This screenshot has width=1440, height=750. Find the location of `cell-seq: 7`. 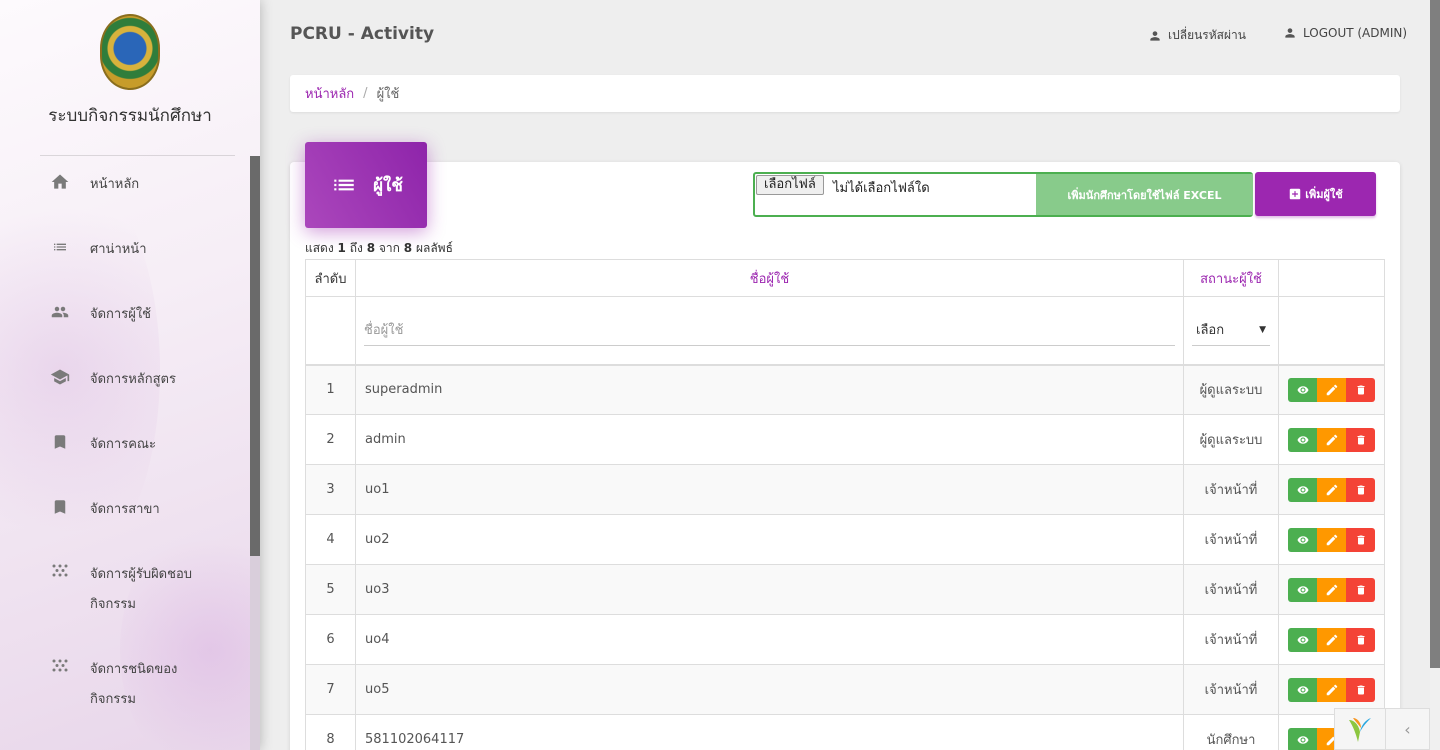

cell-seq: 7 is located at coordinates (330, 689).